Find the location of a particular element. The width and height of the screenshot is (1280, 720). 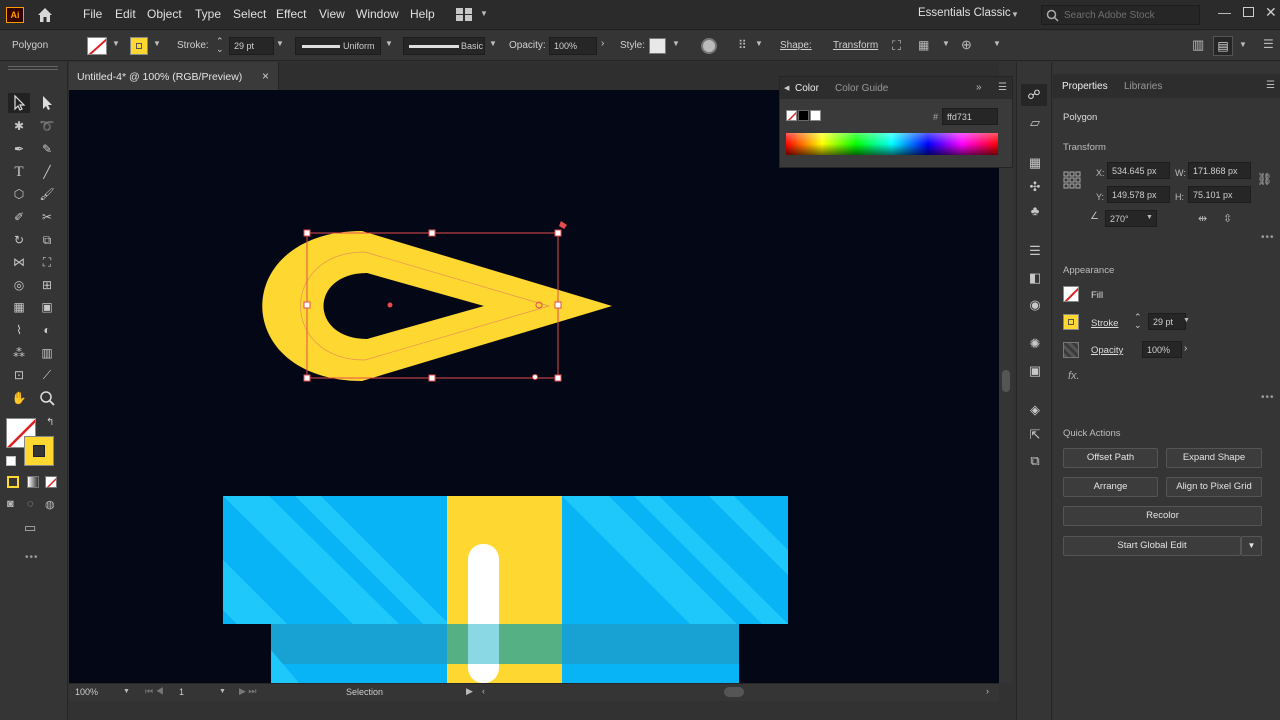

flip-horizontal-icon: ⇹ is located at coordinates (1202, 218).